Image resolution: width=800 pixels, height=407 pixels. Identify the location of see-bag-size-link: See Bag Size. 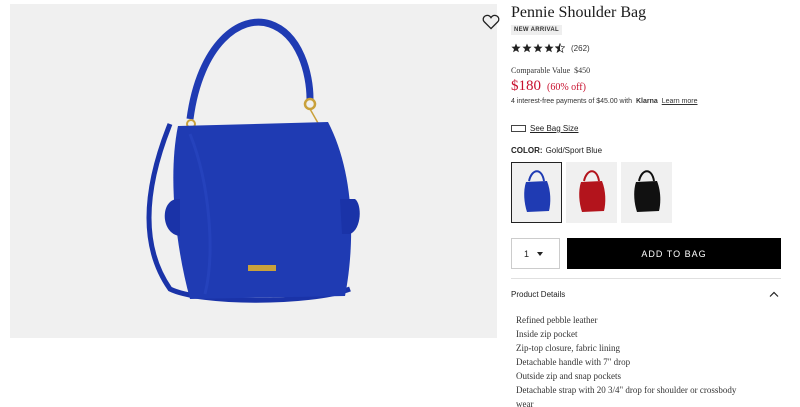
(544, 128).